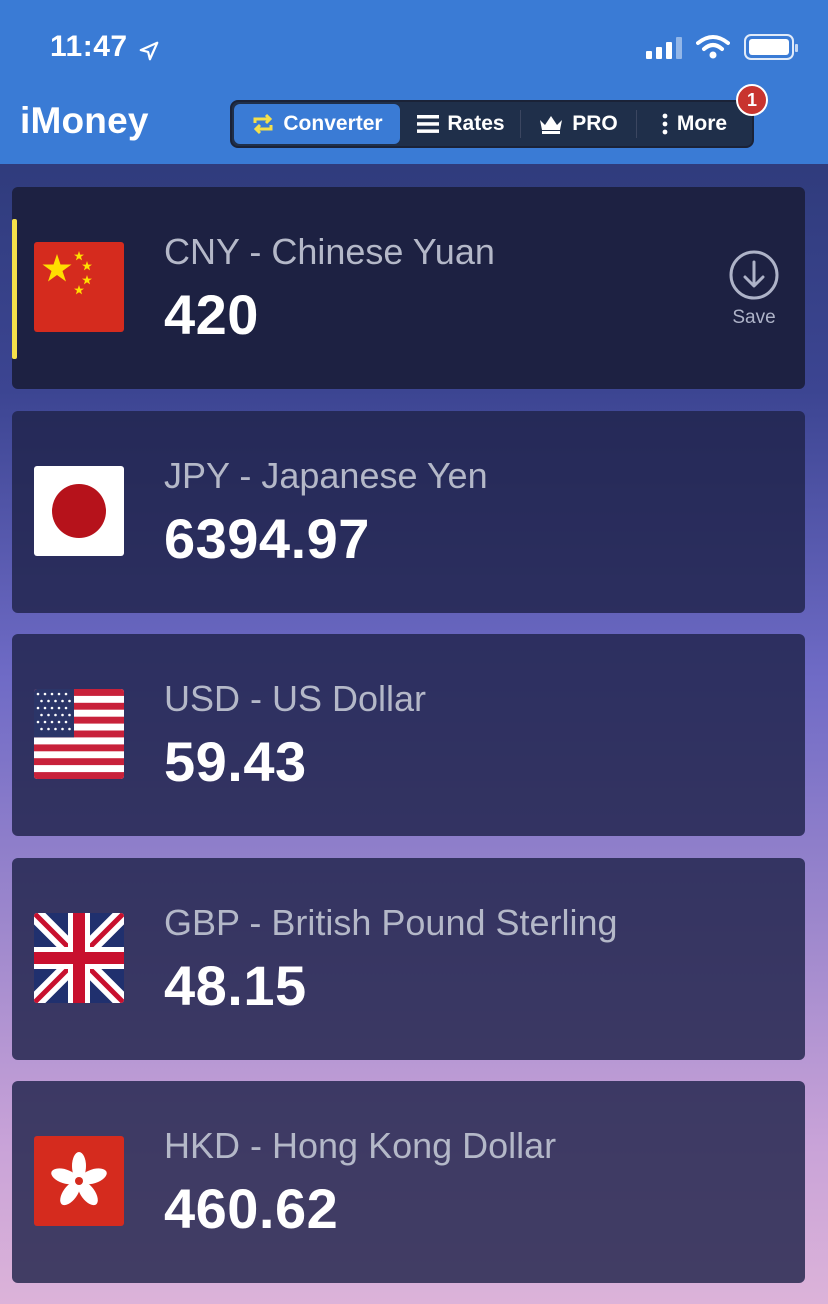 This screenshot has height=1304, width=828. Describe the element at coordinates (476, 123) in the screenshot. I see `tab-label: Rates` at that location.